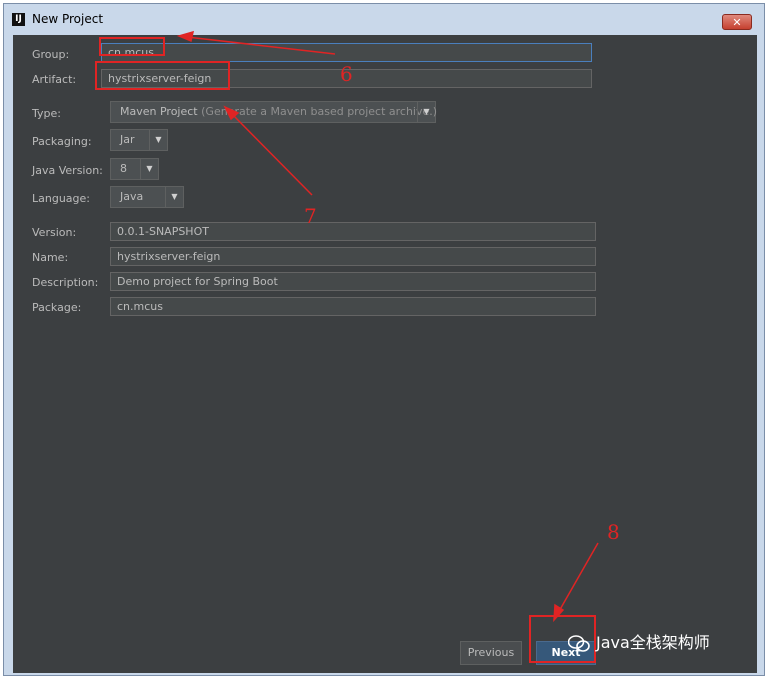  I want to click on arrow-6-line, so click(261, 45).